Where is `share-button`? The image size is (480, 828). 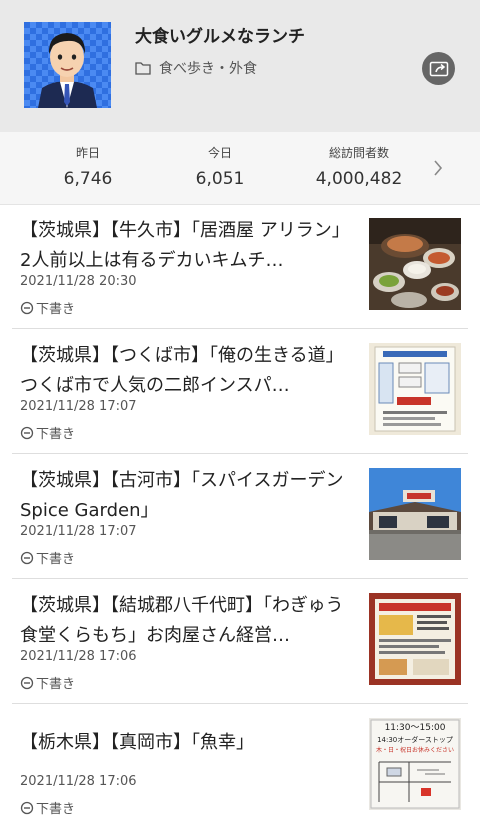 share-button is located at coordinates (438, 68).